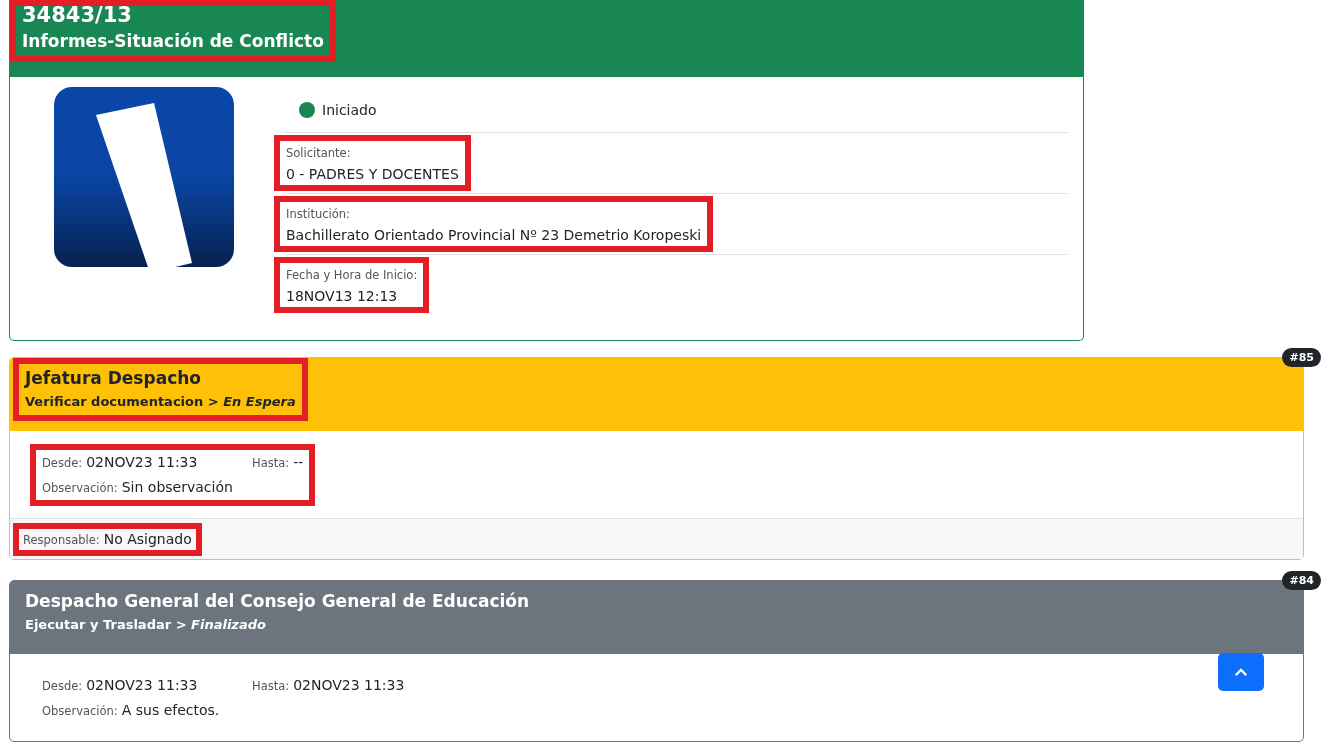 Image resolution: width=1322 pixels, height=745 pixels. Describe the element at coordinates (144, 177) in the screenshot. I see `logo-icon` at that location.